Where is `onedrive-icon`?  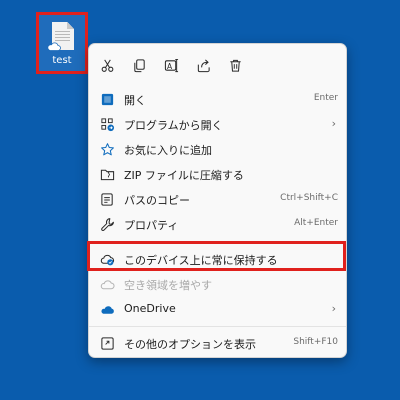 onedrive-icon is located at coordinates (107, 309).